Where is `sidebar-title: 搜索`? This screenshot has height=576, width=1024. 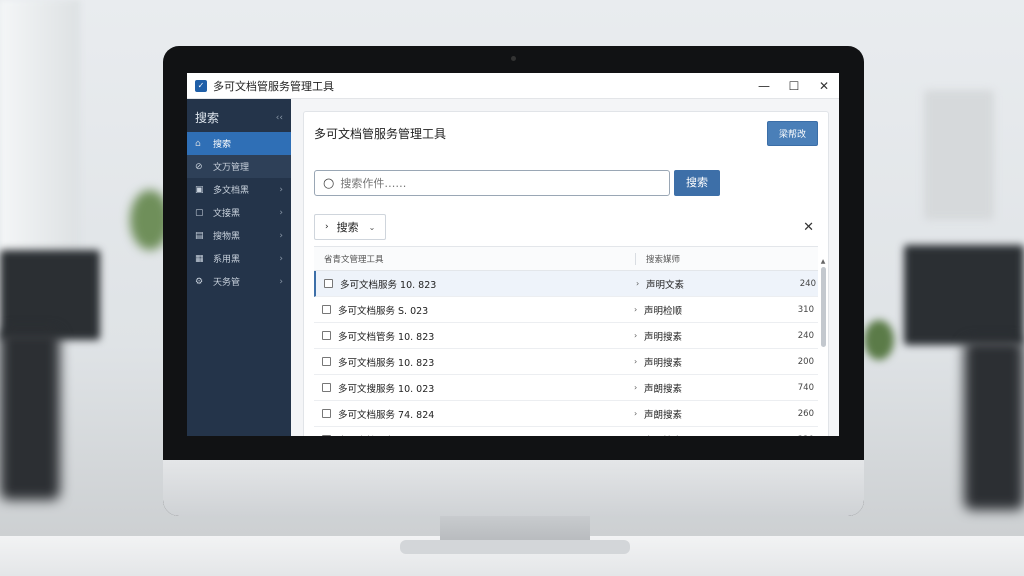 sidebar-title: 搜索 is located at coordinates (207, 118).